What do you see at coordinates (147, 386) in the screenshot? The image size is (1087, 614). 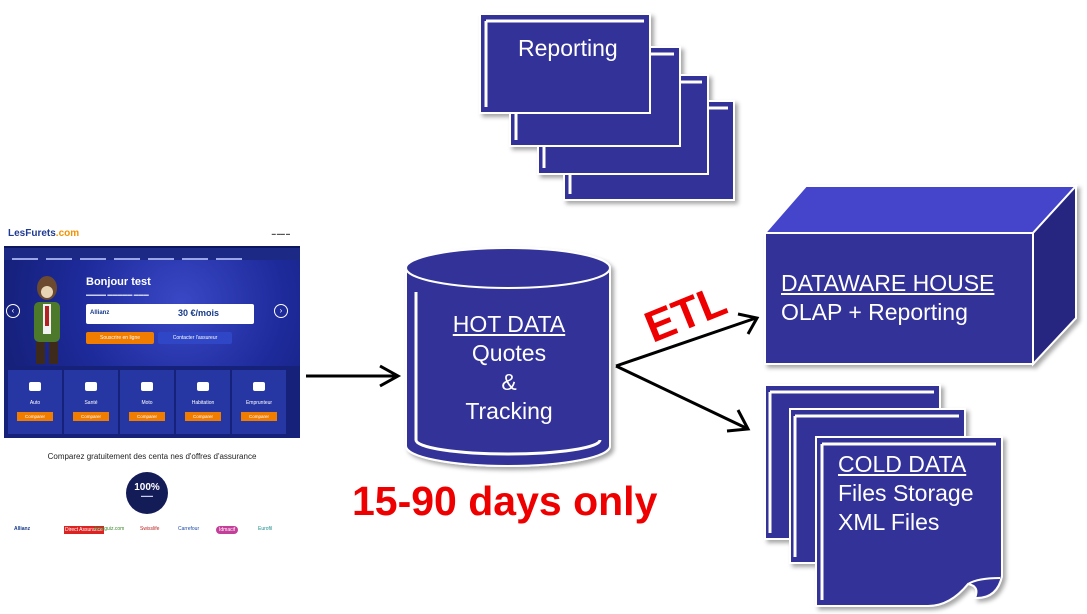 I see `motorbike-icon` at bounding box center [147, 386].